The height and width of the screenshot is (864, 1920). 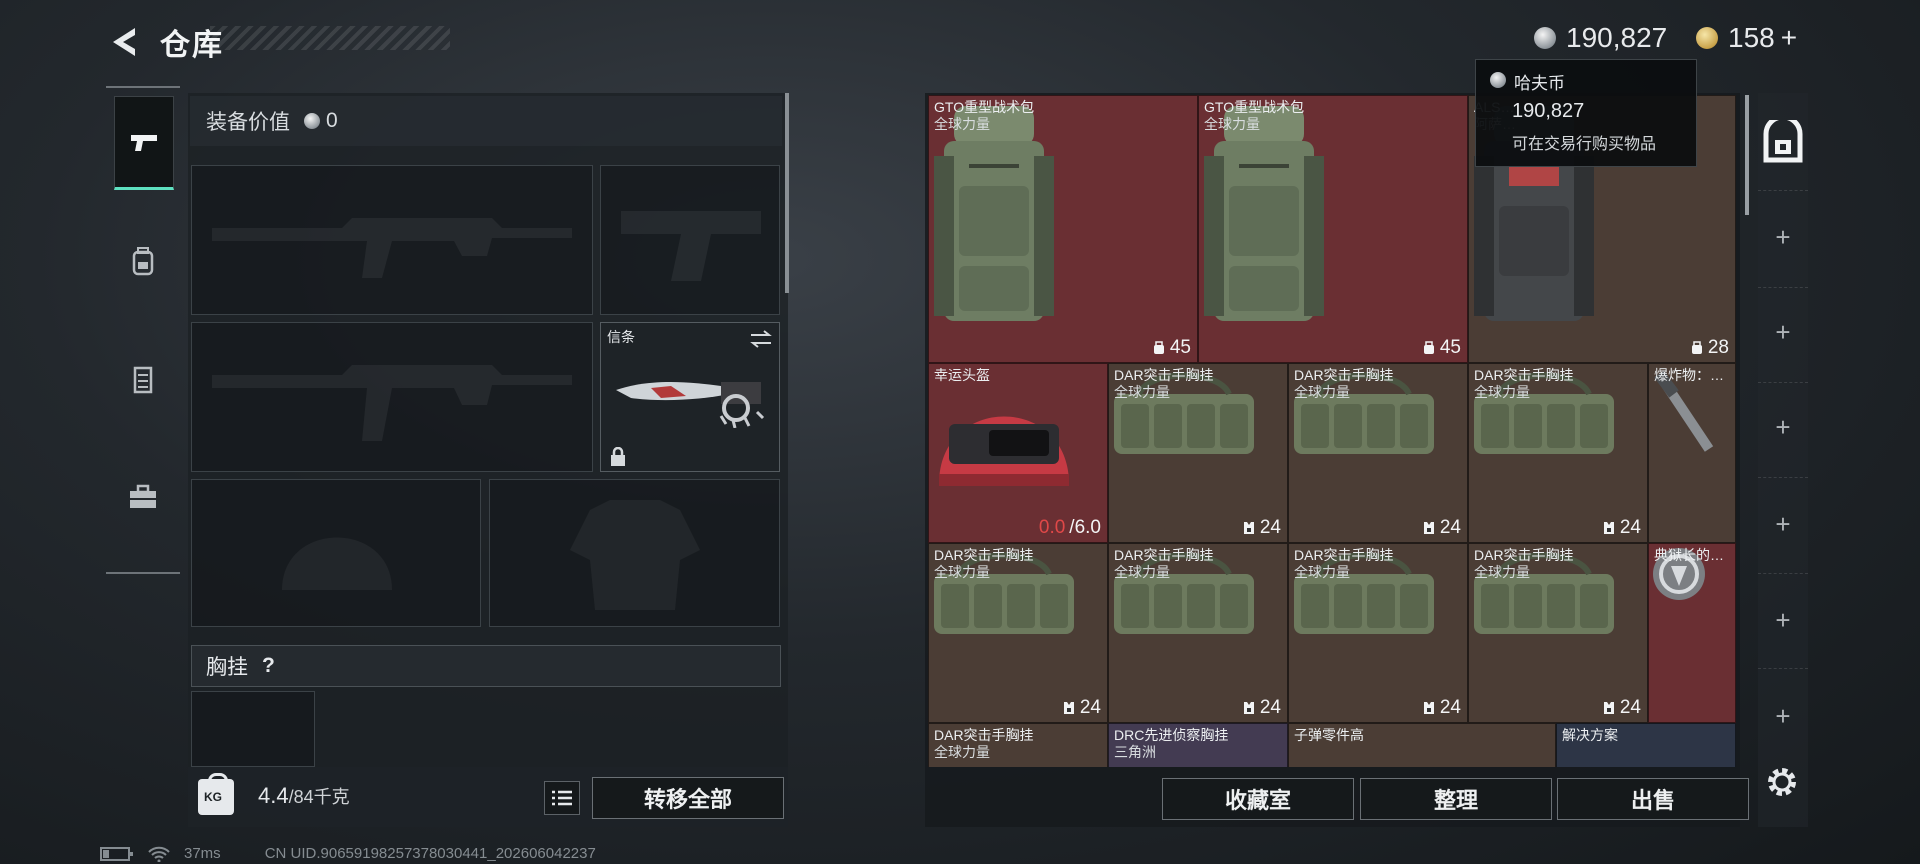 I want to click on safe-icon, so click(x=1783, y=143).